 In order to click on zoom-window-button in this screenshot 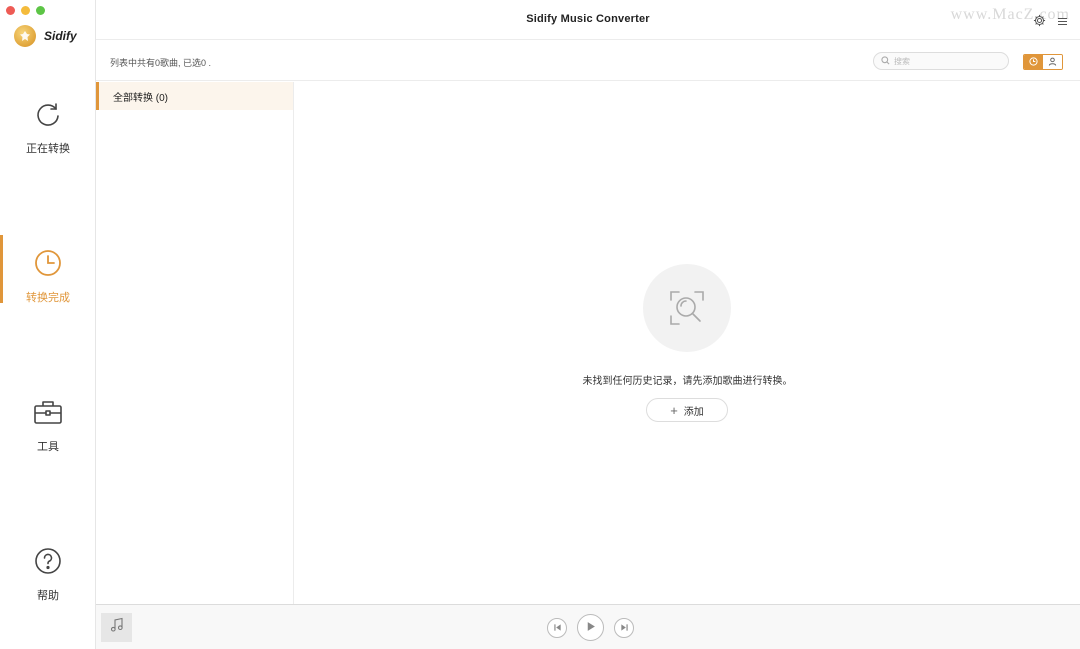, I will do `click(40, 10)`.